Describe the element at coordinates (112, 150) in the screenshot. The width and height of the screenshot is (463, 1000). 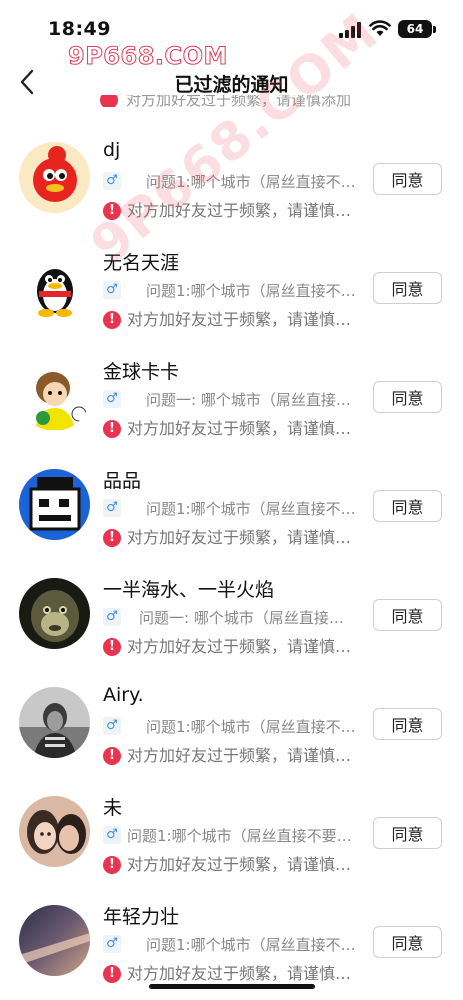
I see `user-name: dj` at that location.